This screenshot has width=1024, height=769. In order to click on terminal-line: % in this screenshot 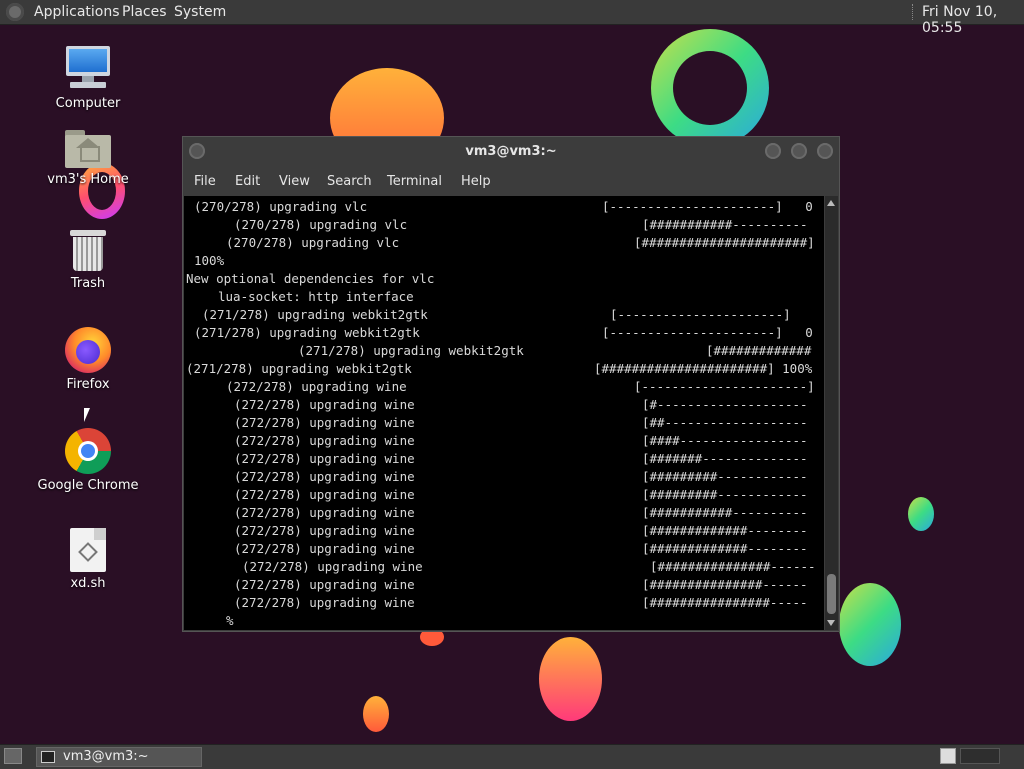, I will do `click(230, 620)`.